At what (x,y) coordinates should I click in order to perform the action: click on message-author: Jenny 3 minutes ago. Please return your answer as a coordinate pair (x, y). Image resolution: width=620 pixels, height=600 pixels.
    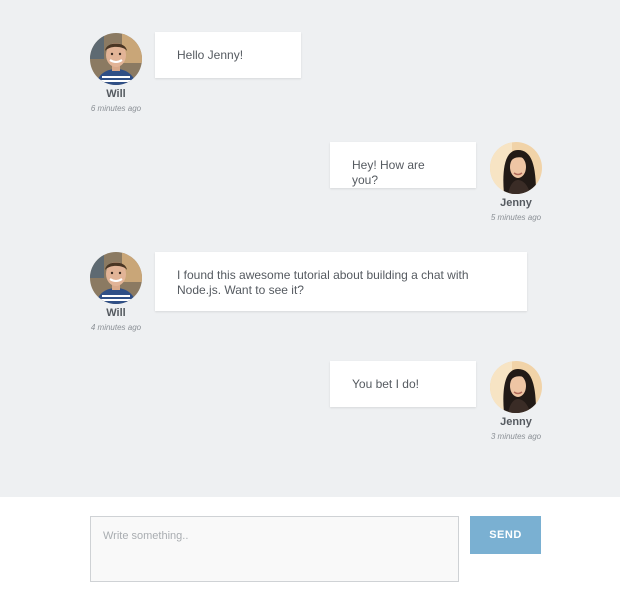
    Looking at the image, I should click on (516, 401).